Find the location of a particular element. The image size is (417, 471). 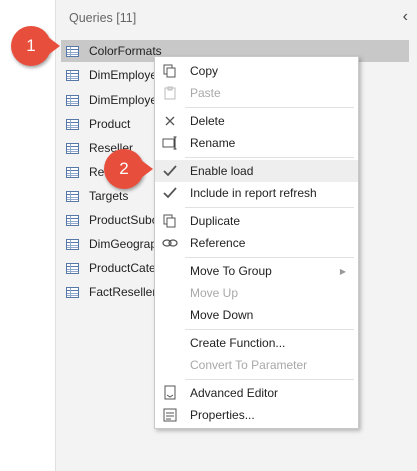

menu-item-label: Rename is located at coordinates (213, 143).